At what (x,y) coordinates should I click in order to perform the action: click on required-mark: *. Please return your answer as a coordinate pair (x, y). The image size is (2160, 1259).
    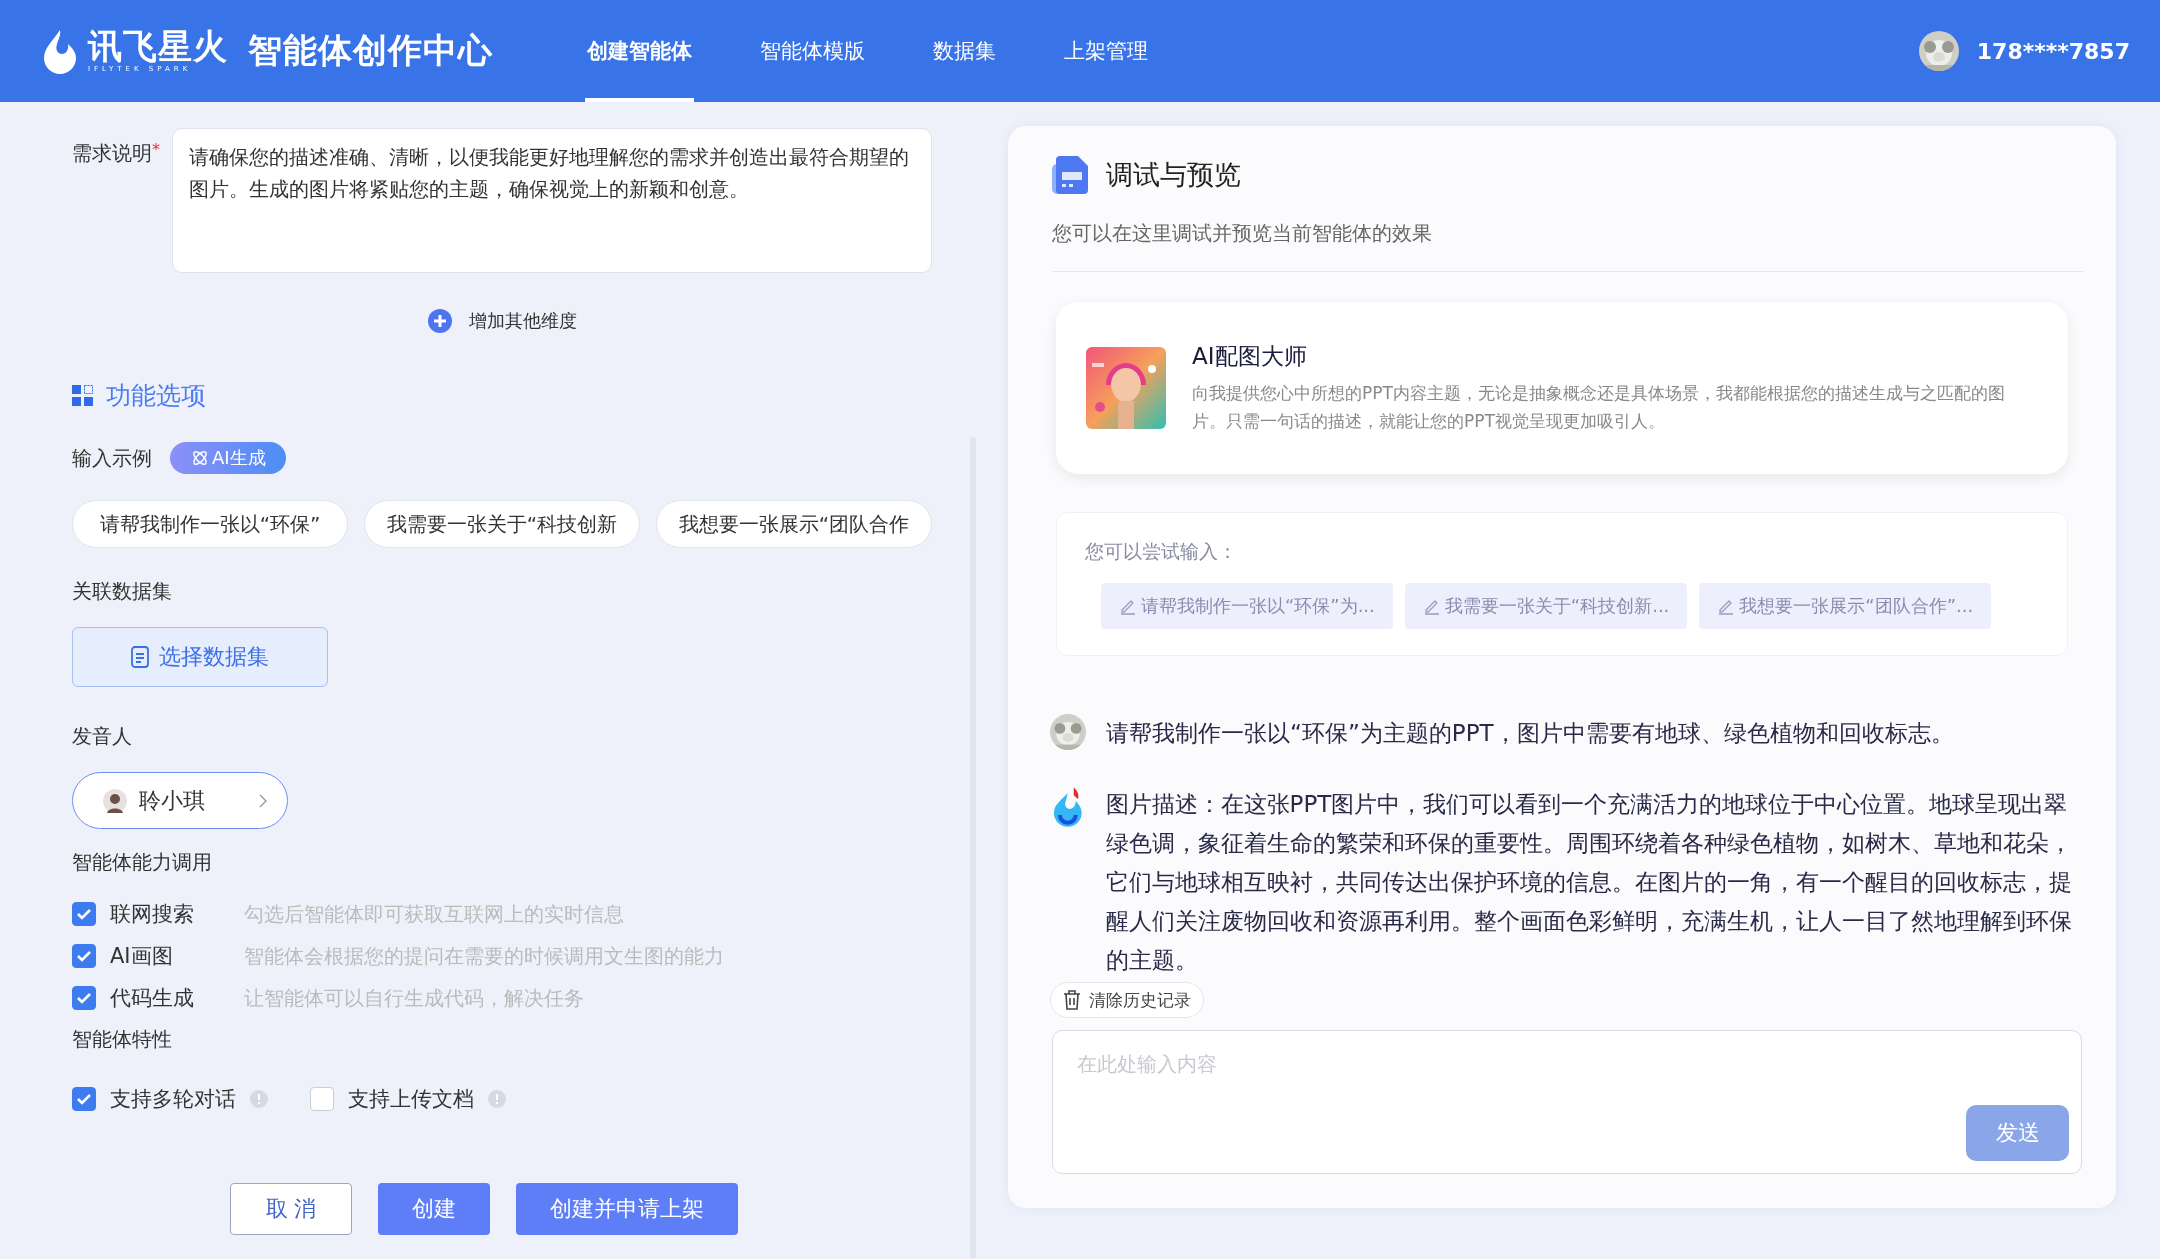
    Looking at the image, I should click on (156, 149).